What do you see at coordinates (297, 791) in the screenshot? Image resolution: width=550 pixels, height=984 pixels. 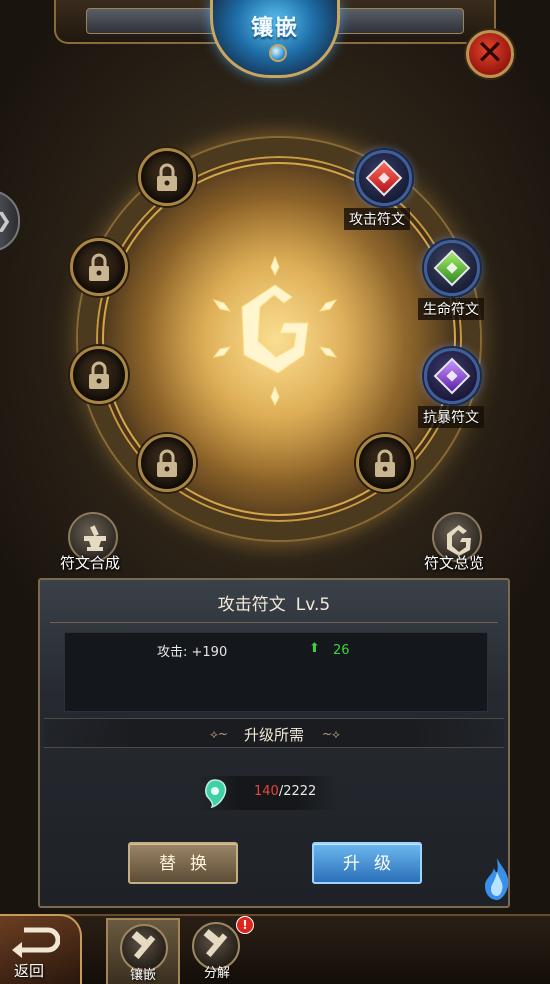 I see `cost-total: /2222` at bounding box center [297, 791].